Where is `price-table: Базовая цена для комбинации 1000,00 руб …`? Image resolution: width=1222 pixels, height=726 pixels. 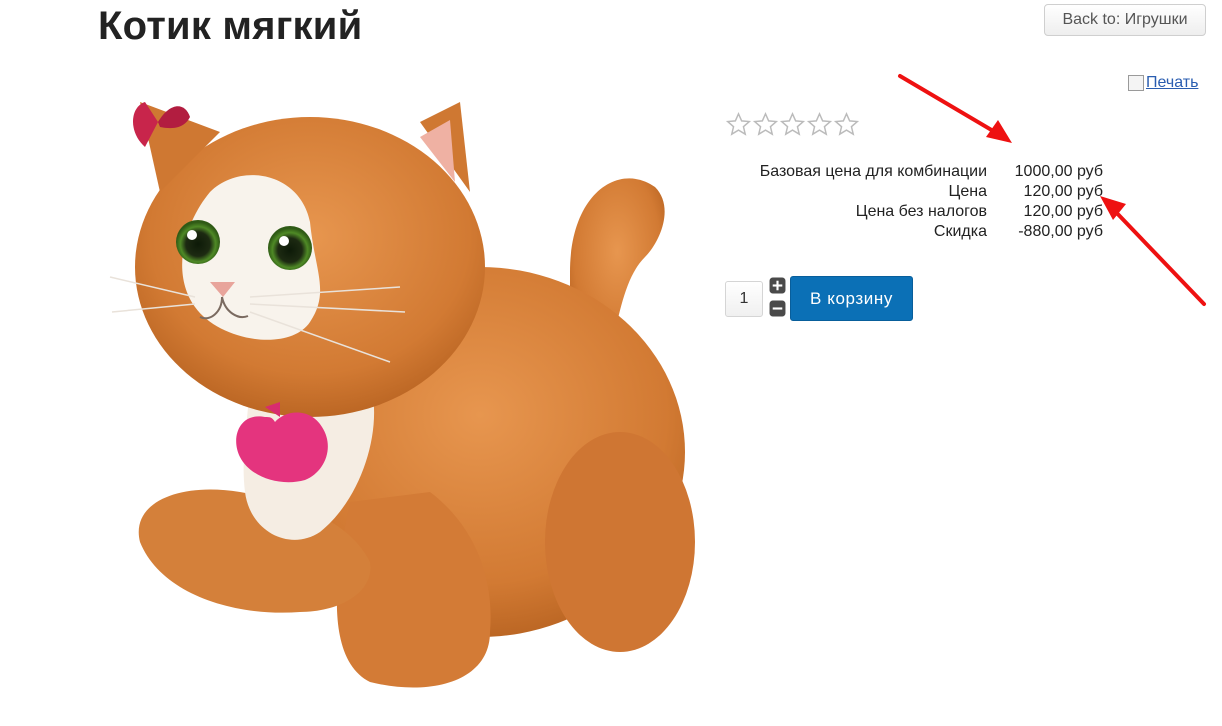
price-table: Базовая цена для комбинации 1000,00 руб … is located at coordinates (914, 202).